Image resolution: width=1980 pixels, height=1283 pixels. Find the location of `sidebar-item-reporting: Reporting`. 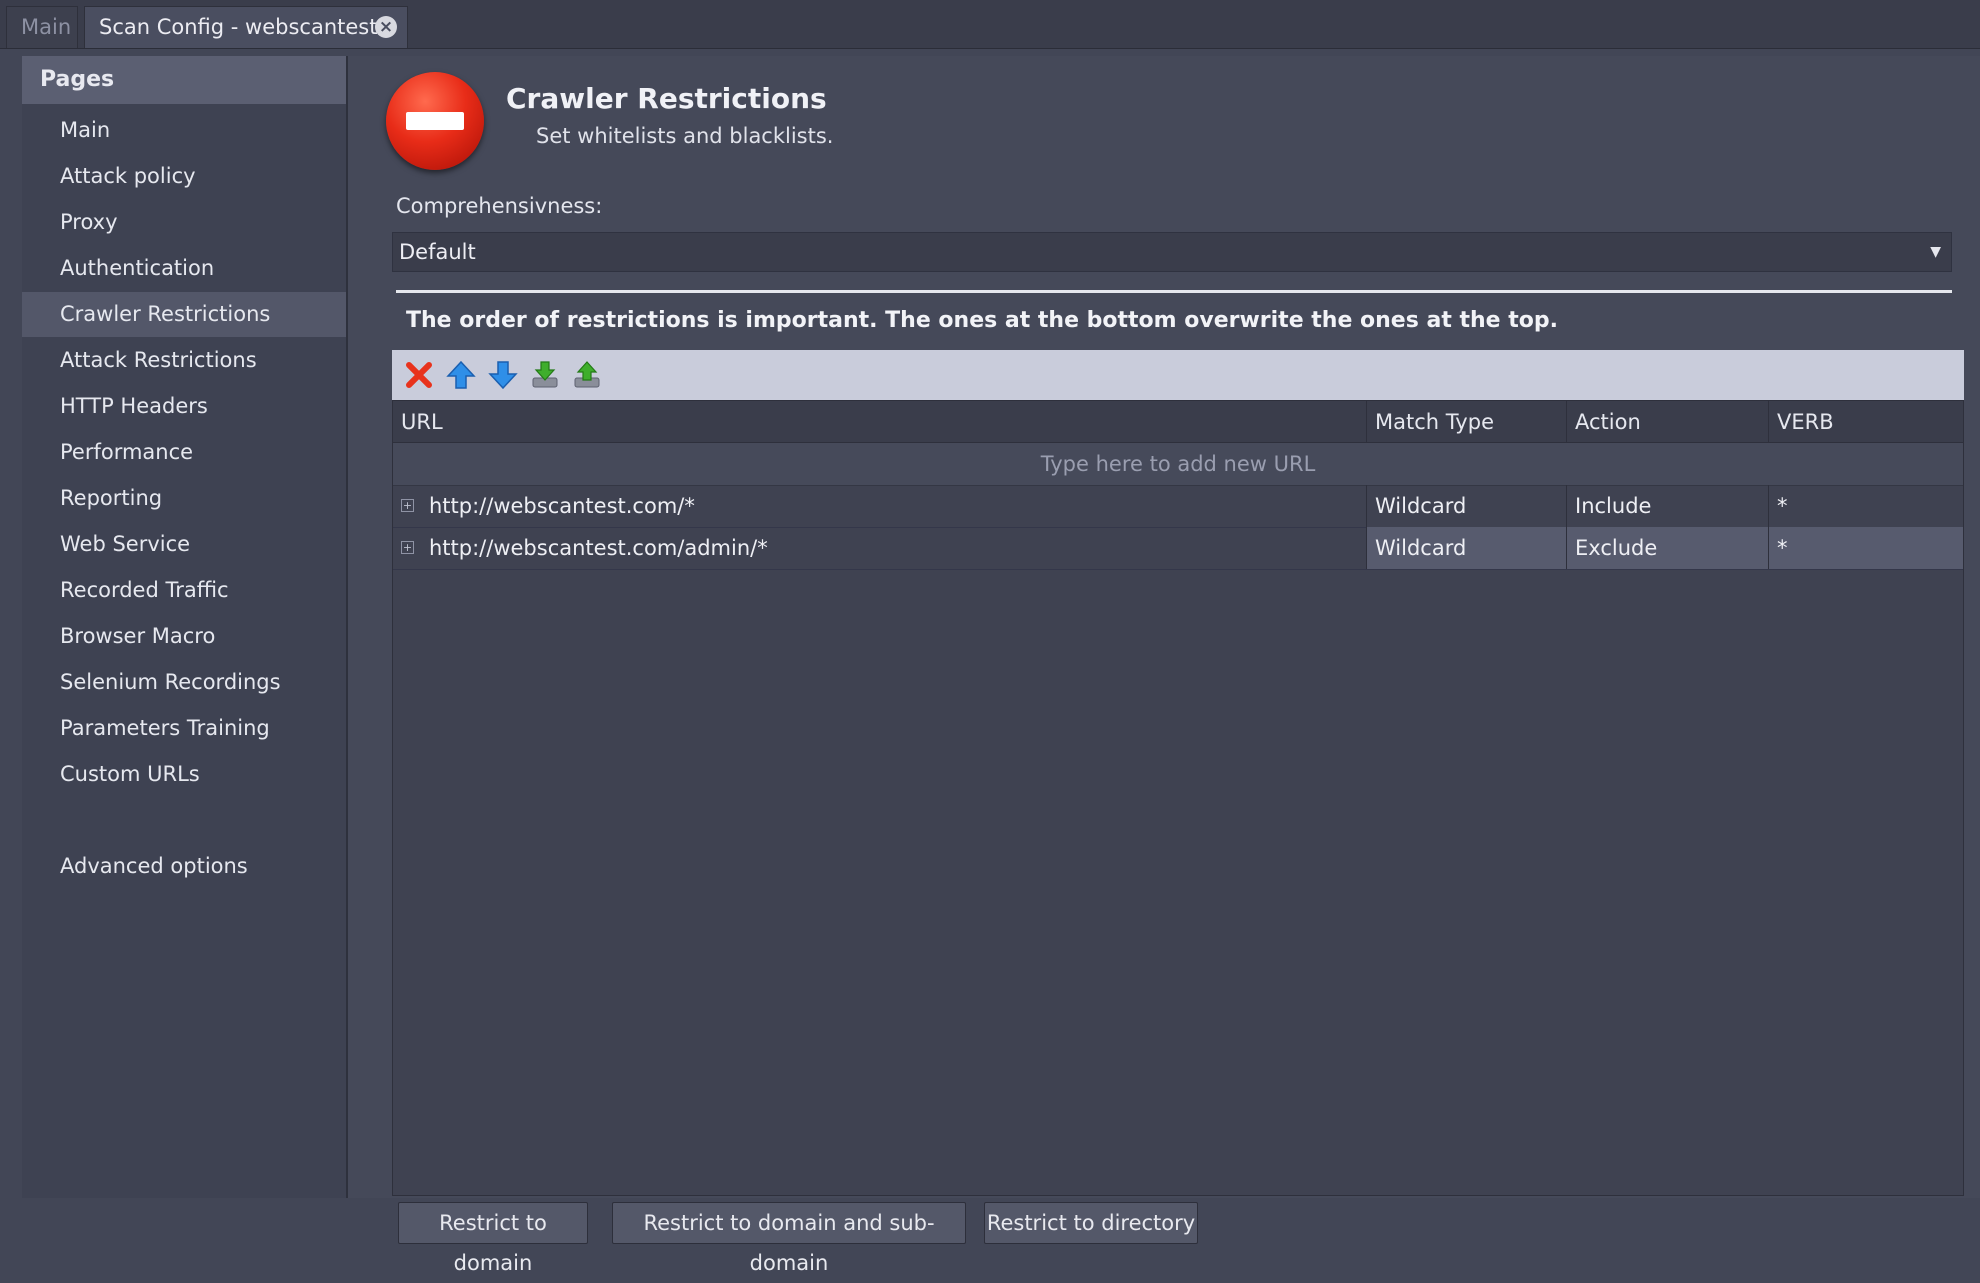

sidebar-item-reporting: Reporting is located at coordinates (184, 498).